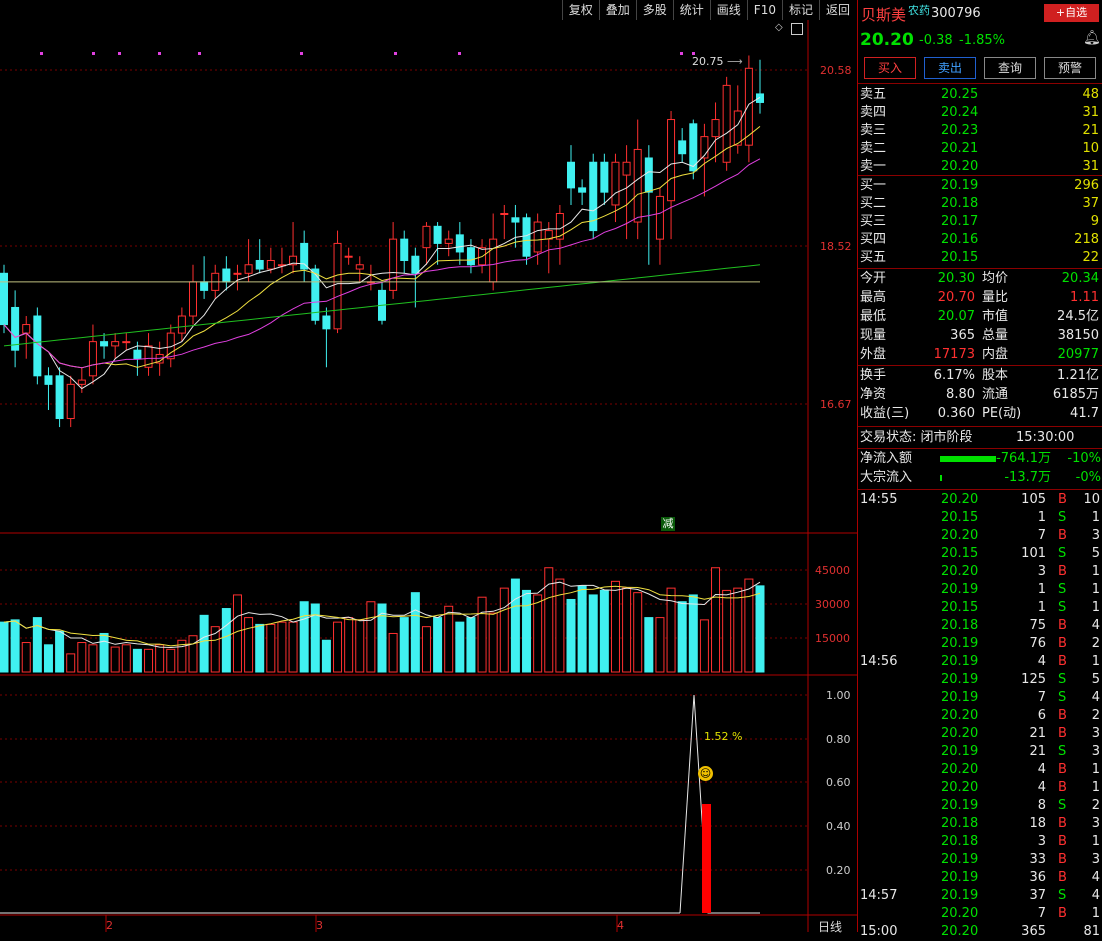 Image resolution: width=1102 pixels, height=941 pixels. What do you see at coordinates (960, 148) in the screenshot?
I see `ask-price: 20.21` at bounding box center [960, 148].